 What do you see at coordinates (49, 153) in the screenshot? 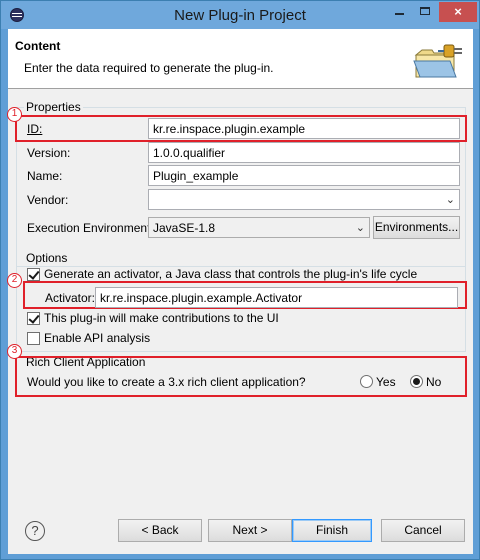
I see `version-label: Version:` at bounding box center [49, 153].